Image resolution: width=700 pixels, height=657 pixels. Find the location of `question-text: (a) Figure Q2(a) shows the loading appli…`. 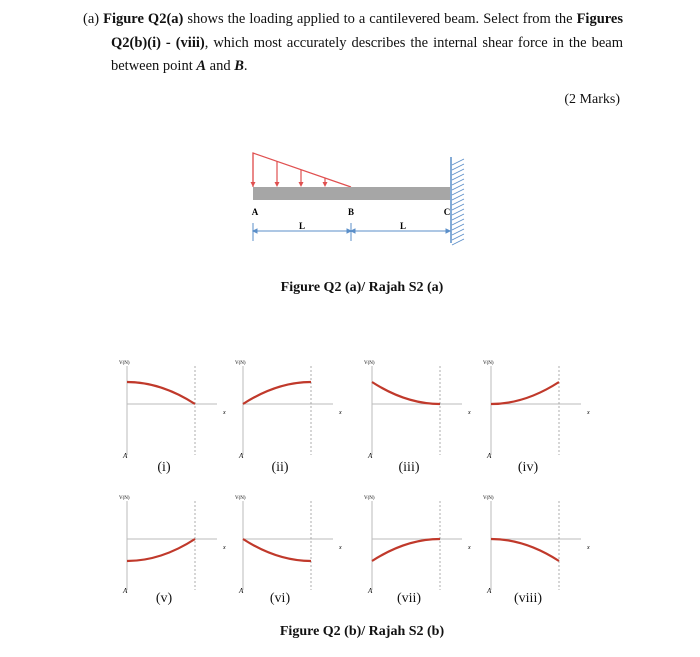

question-text: (a) Figure Q2(a) shows the loading appli… is located at coordinates (353, 43).